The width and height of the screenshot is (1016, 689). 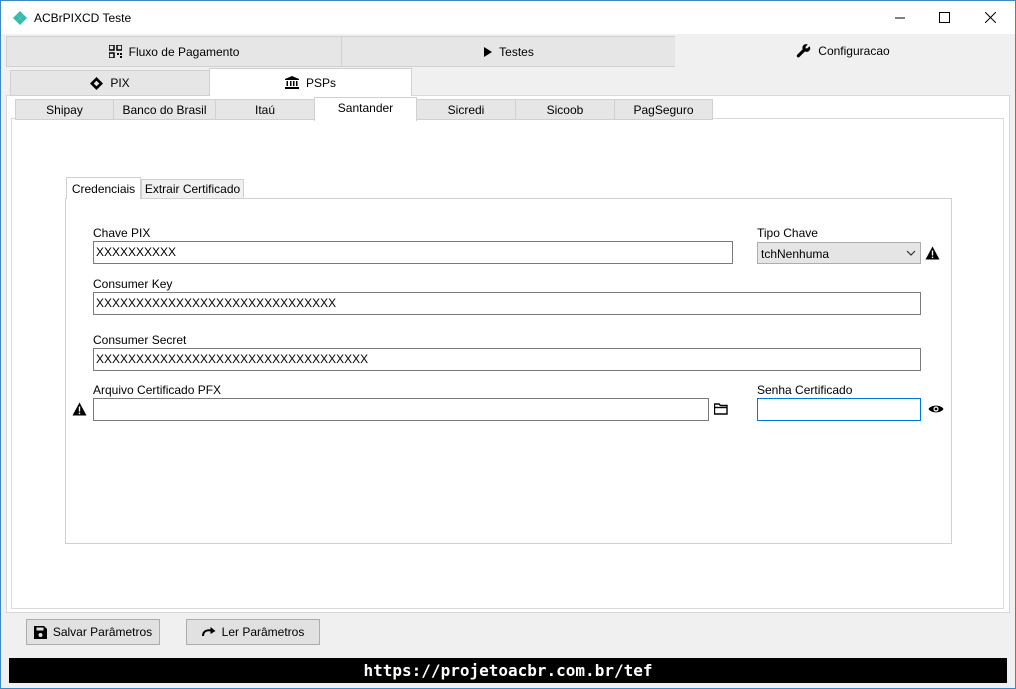 What do you see at coordinates (854, 50) in the screenshot?
I see `tab-label: Configuracao` at bounding box center [854, 50].